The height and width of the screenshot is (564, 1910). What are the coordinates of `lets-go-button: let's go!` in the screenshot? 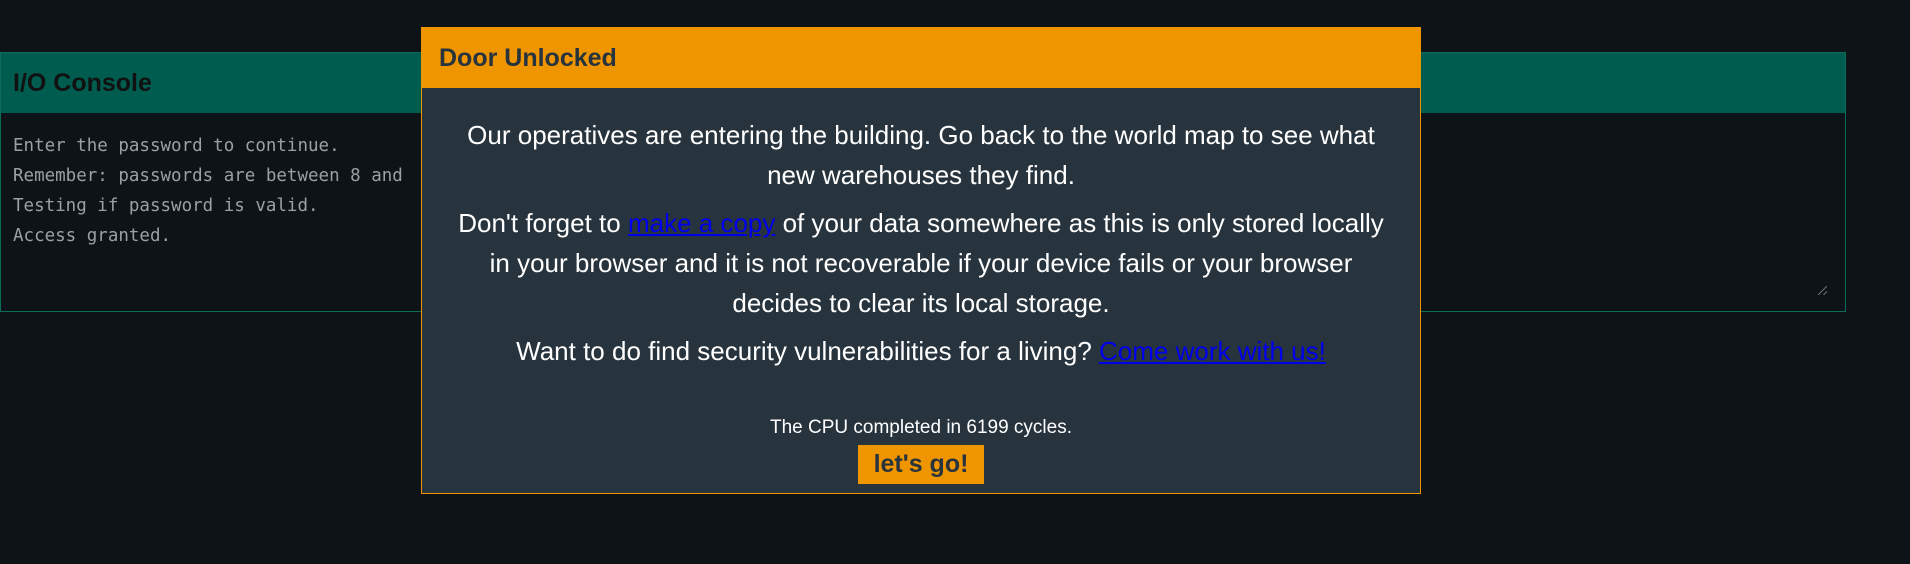 It's located at (921, 464).